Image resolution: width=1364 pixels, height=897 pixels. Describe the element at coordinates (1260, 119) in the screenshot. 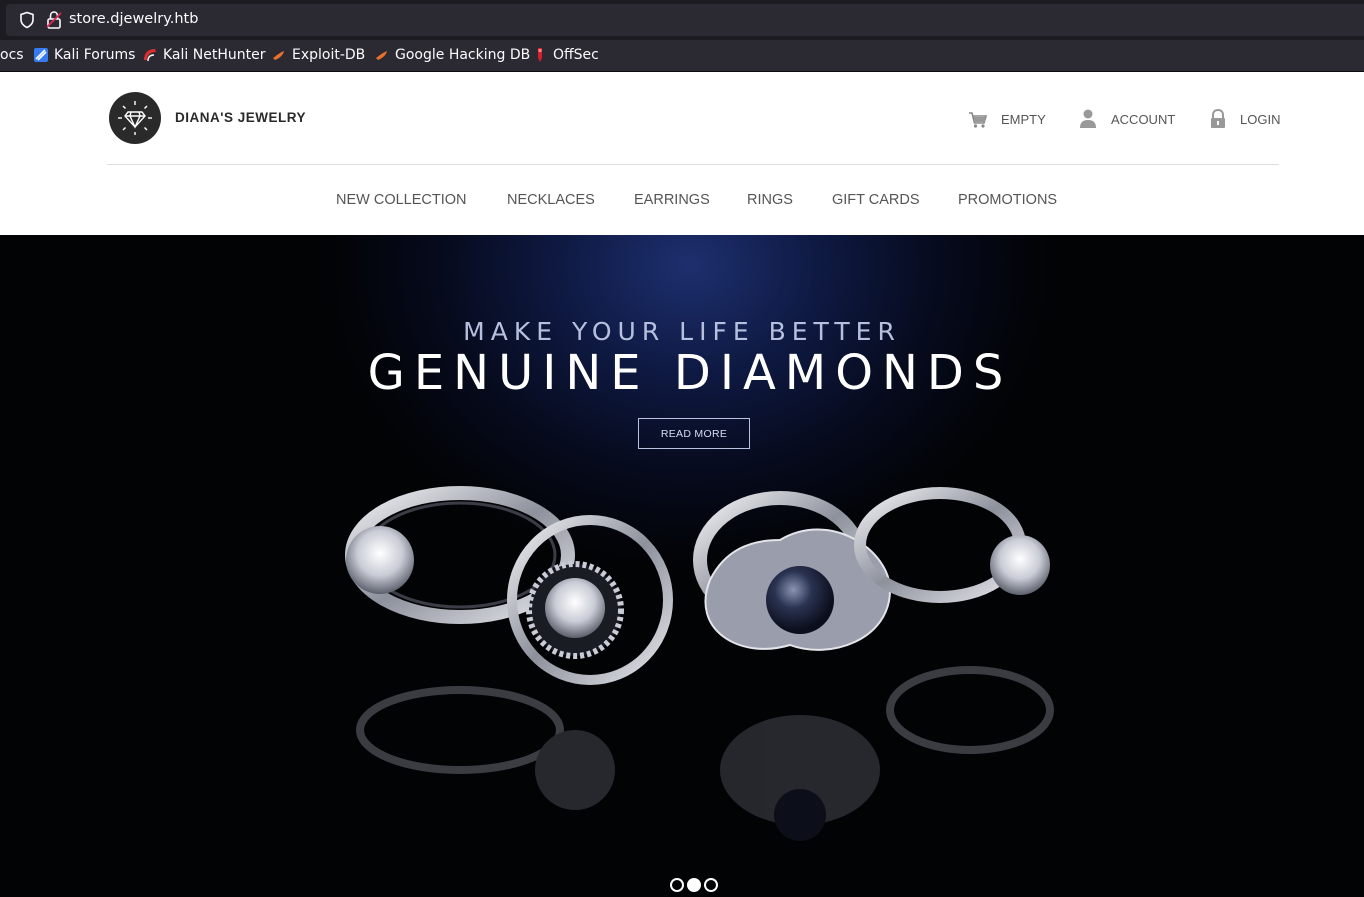

I see `login-label: LOGIN` at that location.